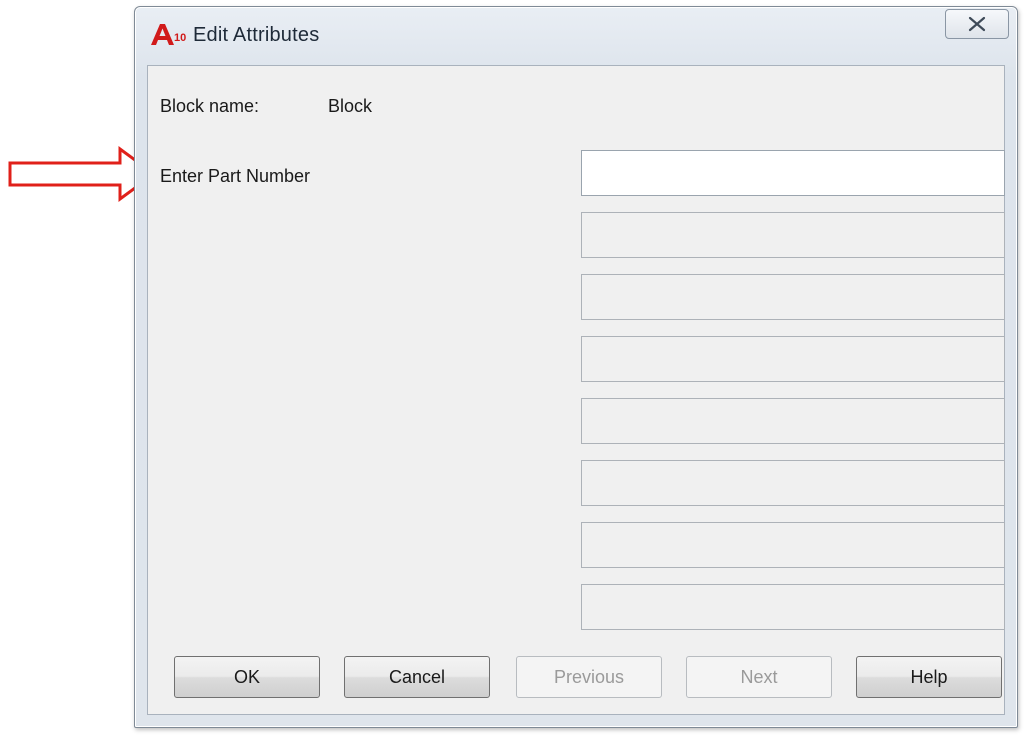 This screenshot has width=1028, height=737. Describe the element at coordinates (350, 106) in the screenshot. I see `block-name-value: Block` at that location.